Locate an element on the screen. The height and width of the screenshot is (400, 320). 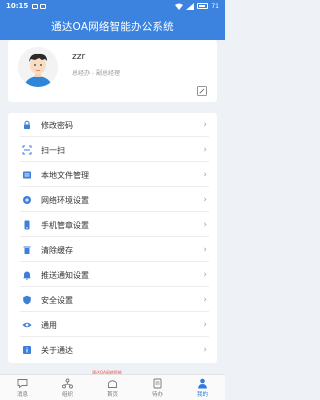
page-title: 通达OA网络智能办公系统 is located at coordinates (112, 26).